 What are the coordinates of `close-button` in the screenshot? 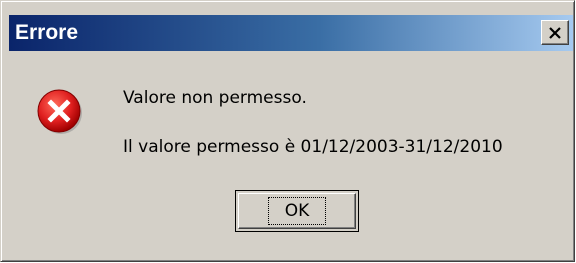 It's located at (555, 32).